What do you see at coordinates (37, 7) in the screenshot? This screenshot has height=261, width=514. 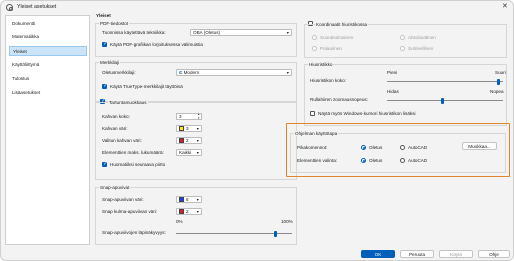 I see `window-title: Yleiset asetukset` at bounding box center [37, 7].